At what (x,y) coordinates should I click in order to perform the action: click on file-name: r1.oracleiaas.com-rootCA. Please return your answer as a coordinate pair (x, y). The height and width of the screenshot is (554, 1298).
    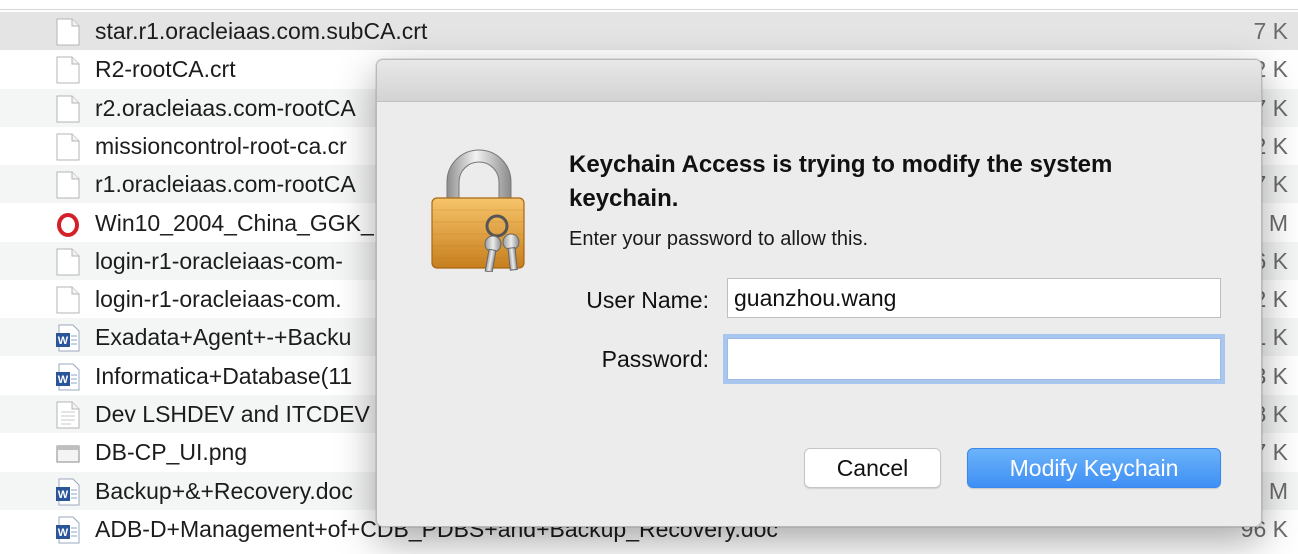
    Looking at the image, I should click on (225, 184).